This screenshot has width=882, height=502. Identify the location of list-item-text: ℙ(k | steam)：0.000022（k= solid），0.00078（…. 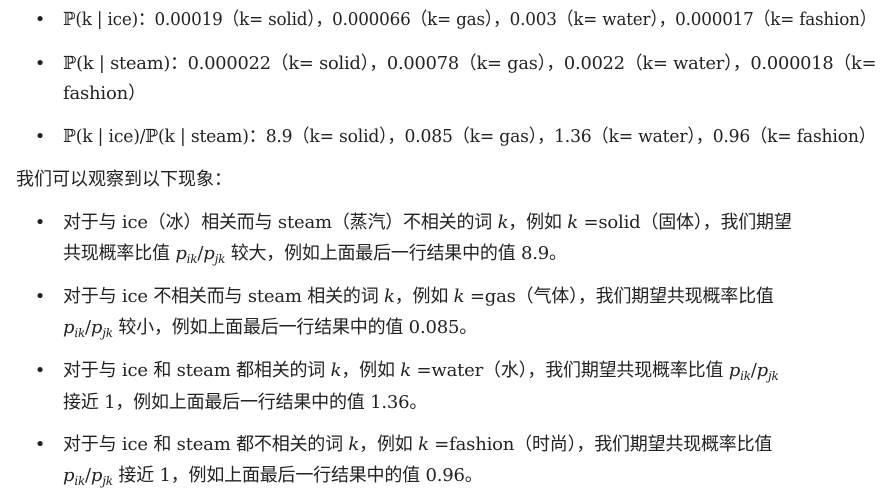
(470, 63).